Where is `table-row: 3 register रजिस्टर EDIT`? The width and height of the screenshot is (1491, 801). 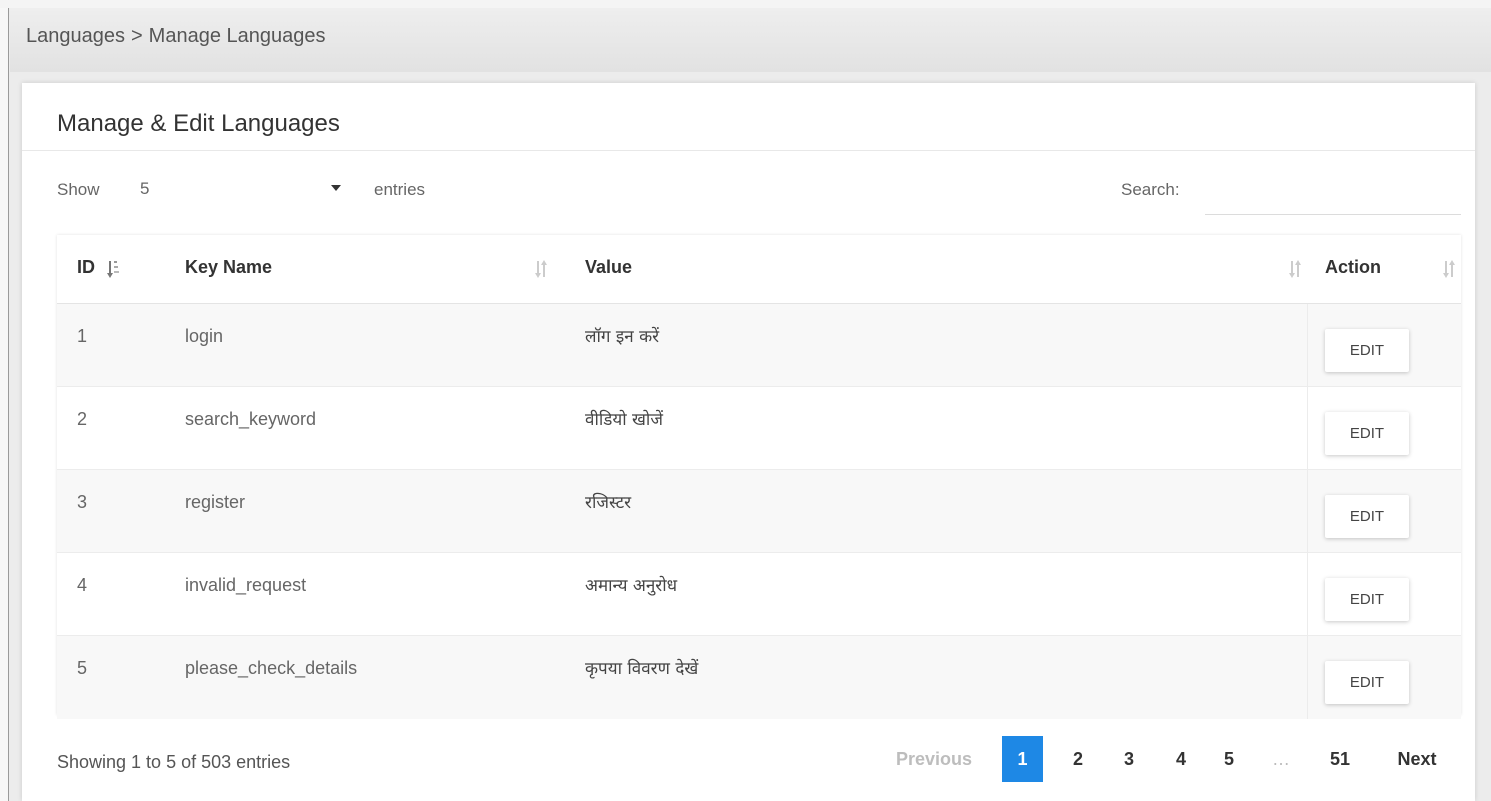
table-row: 3 register रजिस्टर EDIT is located at coordinates (759, 511).